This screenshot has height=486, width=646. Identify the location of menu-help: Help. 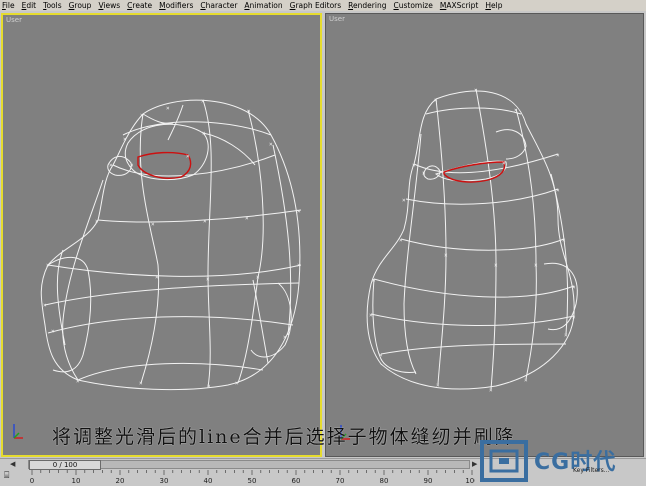
(493, 5).